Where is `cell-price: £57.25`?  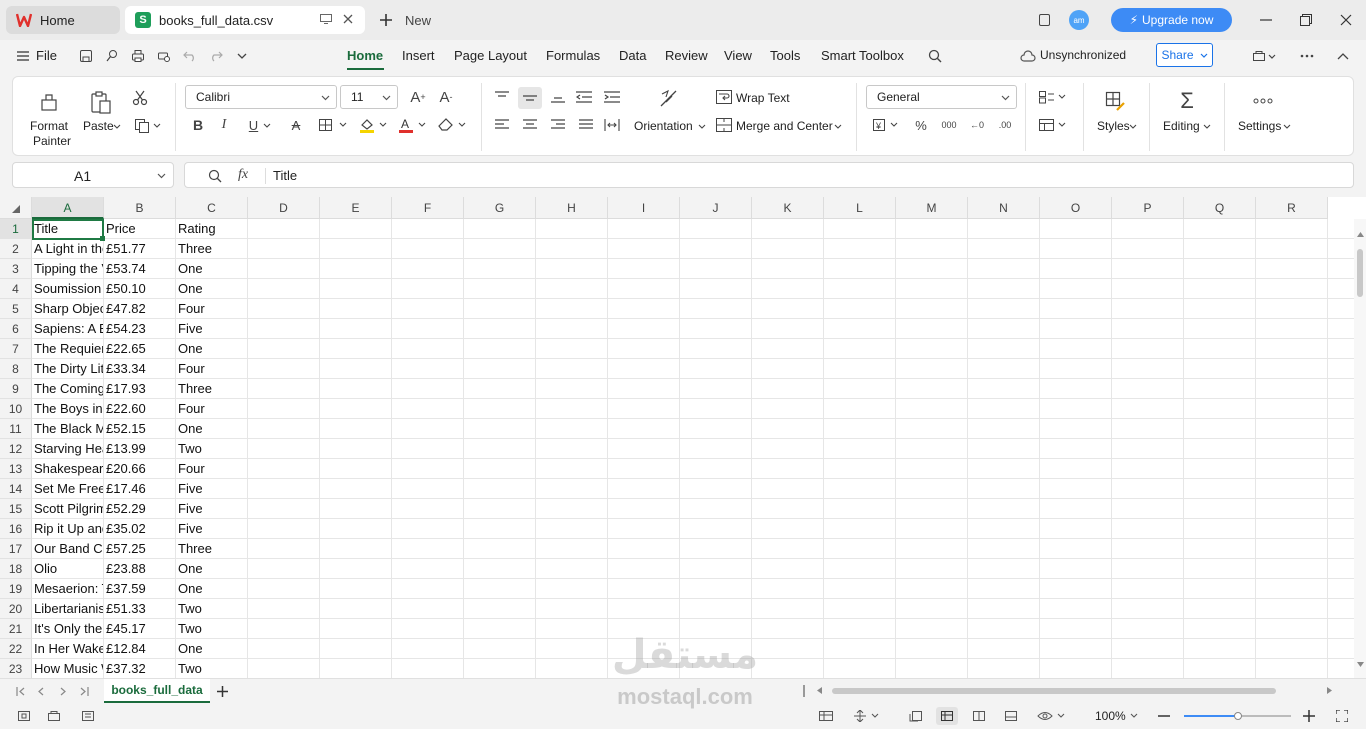
cell-price: £57.25 is located at coordinates (139, 549).